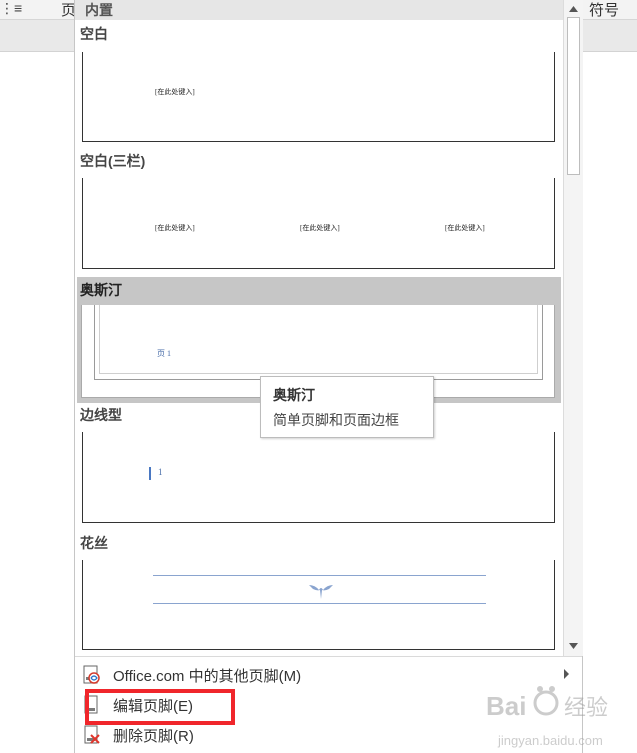 The image size is (637, 753). Describe the element at coordinates (347, 407) in the screenshot. I see `austin-tooltip: 奥斯汀 简单页脚和页面边框` at that location.